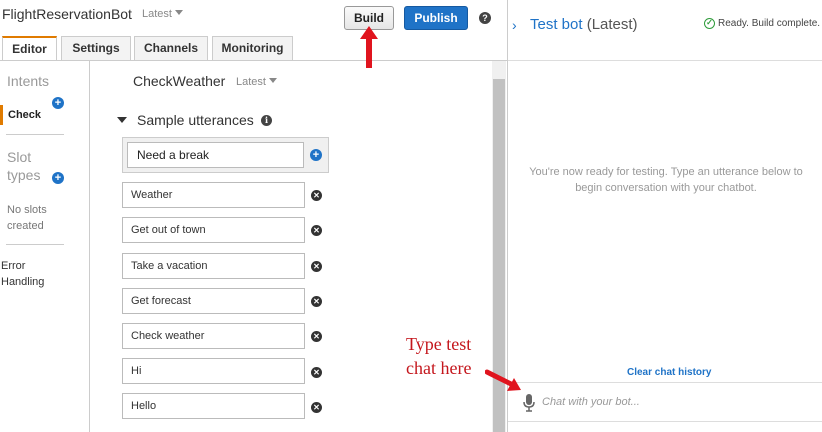 Image resolution: width=822 pixels, height=432 pixels. I want to click on tab-settings: Settings, so click(96, 48).